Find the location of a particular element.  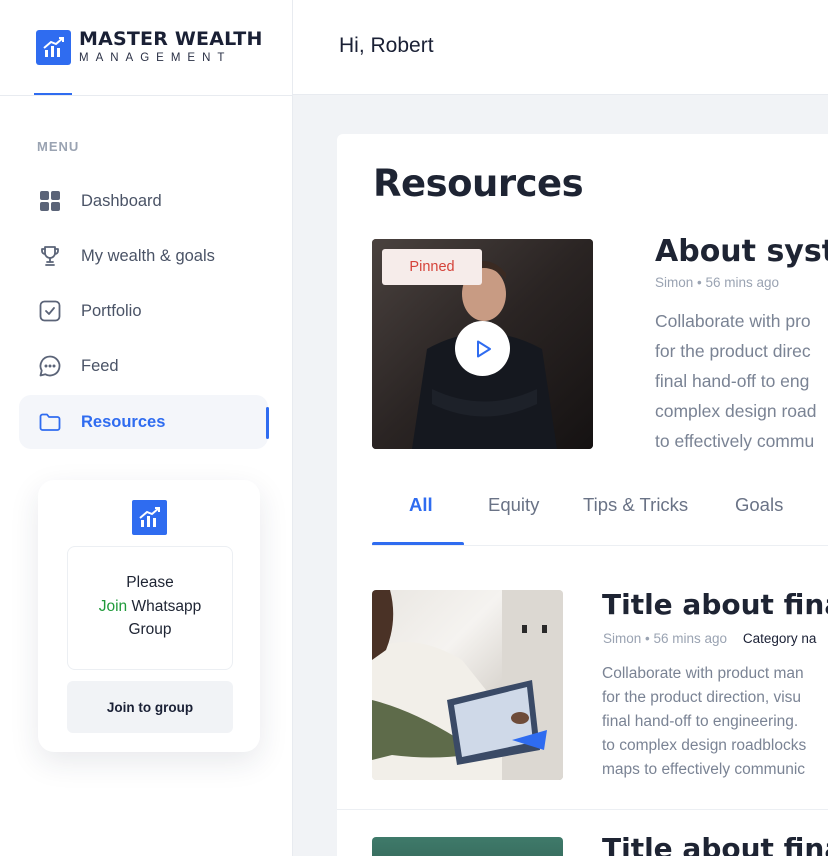

whatsapp-promo-card: Please Join Whatsapp Group Join to group is located at coordinates (149, 616).